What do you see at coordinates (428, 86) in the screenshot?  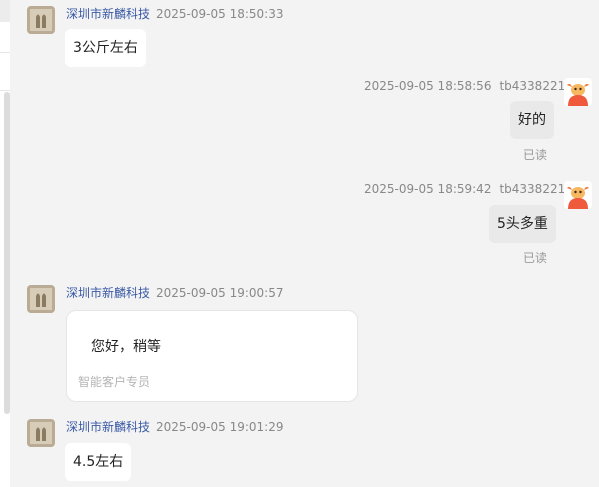 I see `message-time: 2025-09-05 18:58:56` at bounding box center [428, 86].